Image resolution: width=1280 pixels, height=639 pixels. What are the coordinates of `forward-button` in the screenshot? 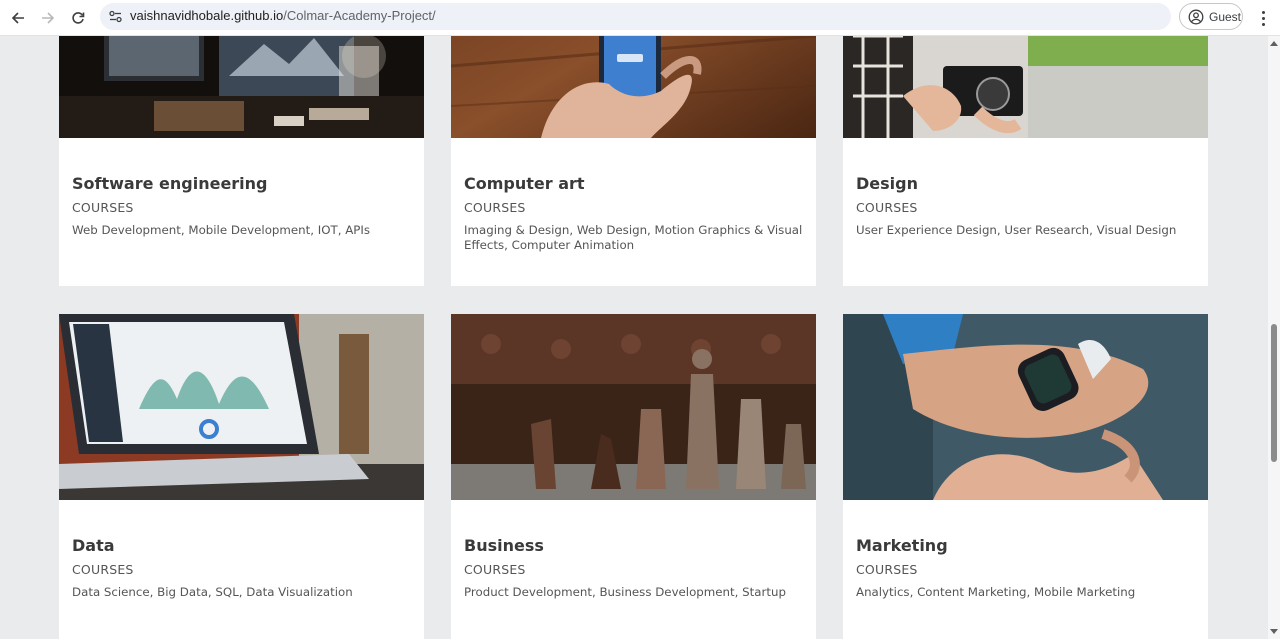 It's located at (48, 18).